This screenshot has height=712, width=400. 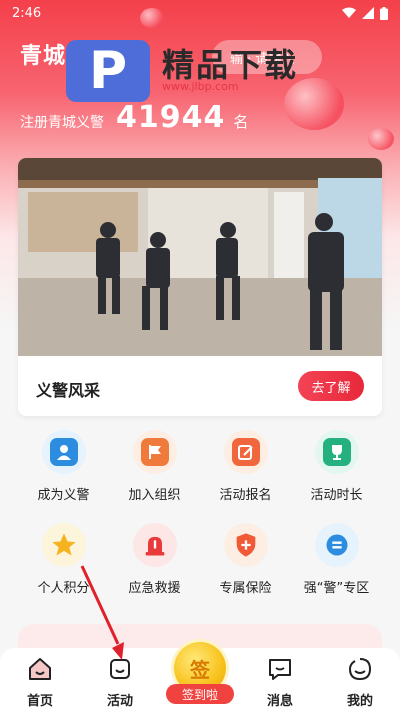 What do you see at coordinates (154, 452) in the screenshot?
I see `flag-icon` at bounding box center [154, 452].